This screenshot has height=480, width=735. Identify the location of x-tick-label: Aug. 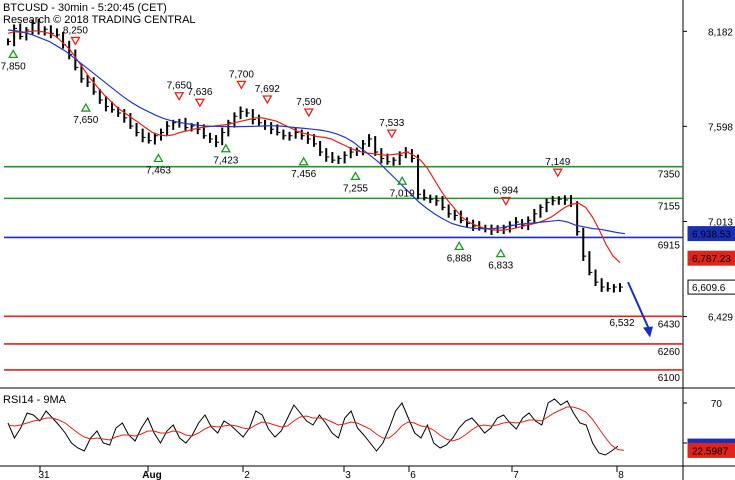
(151, 475).